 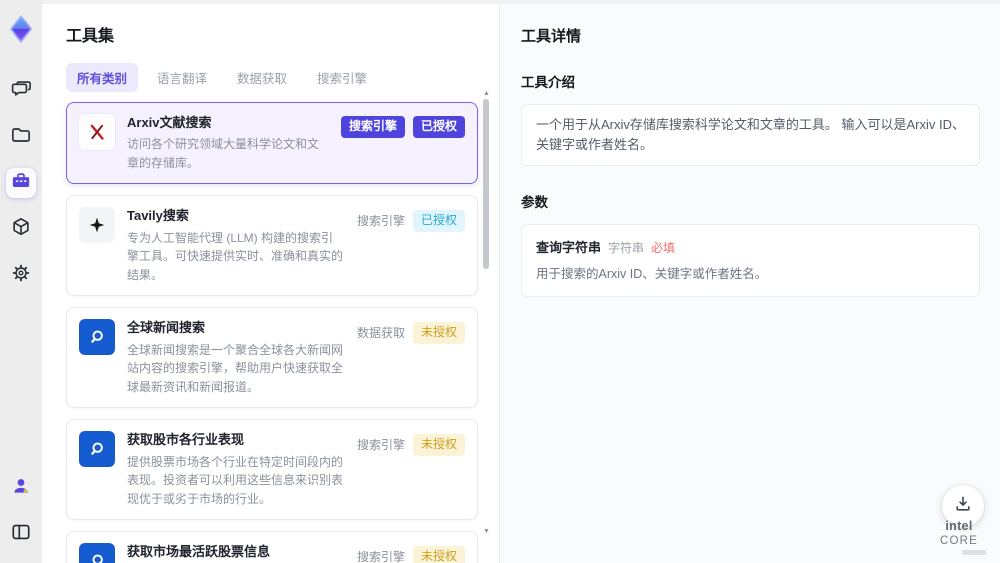 I want to click on folder-icon, so click(x=21, y=137).